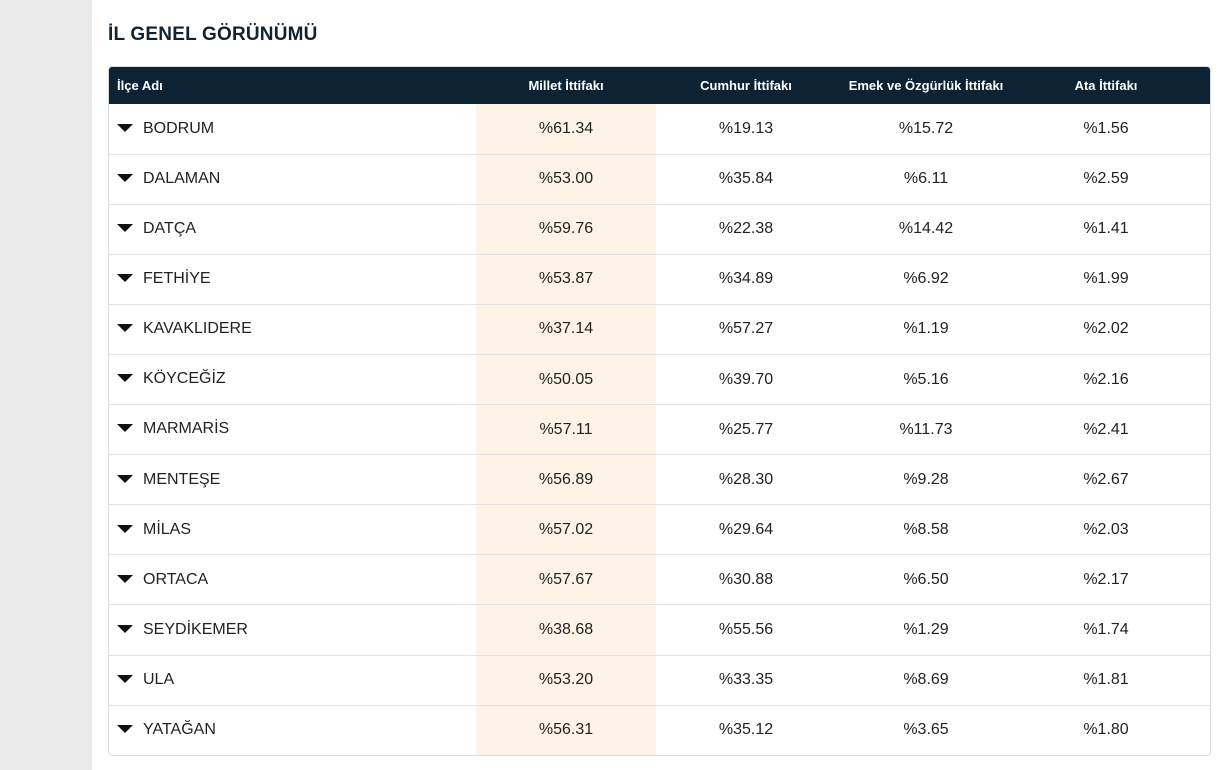  What do you see at coordinates (1106, 579) in the screenshot?
I see `ata-ittifaki-value: %2.17` at bounding box center [1106, 579].